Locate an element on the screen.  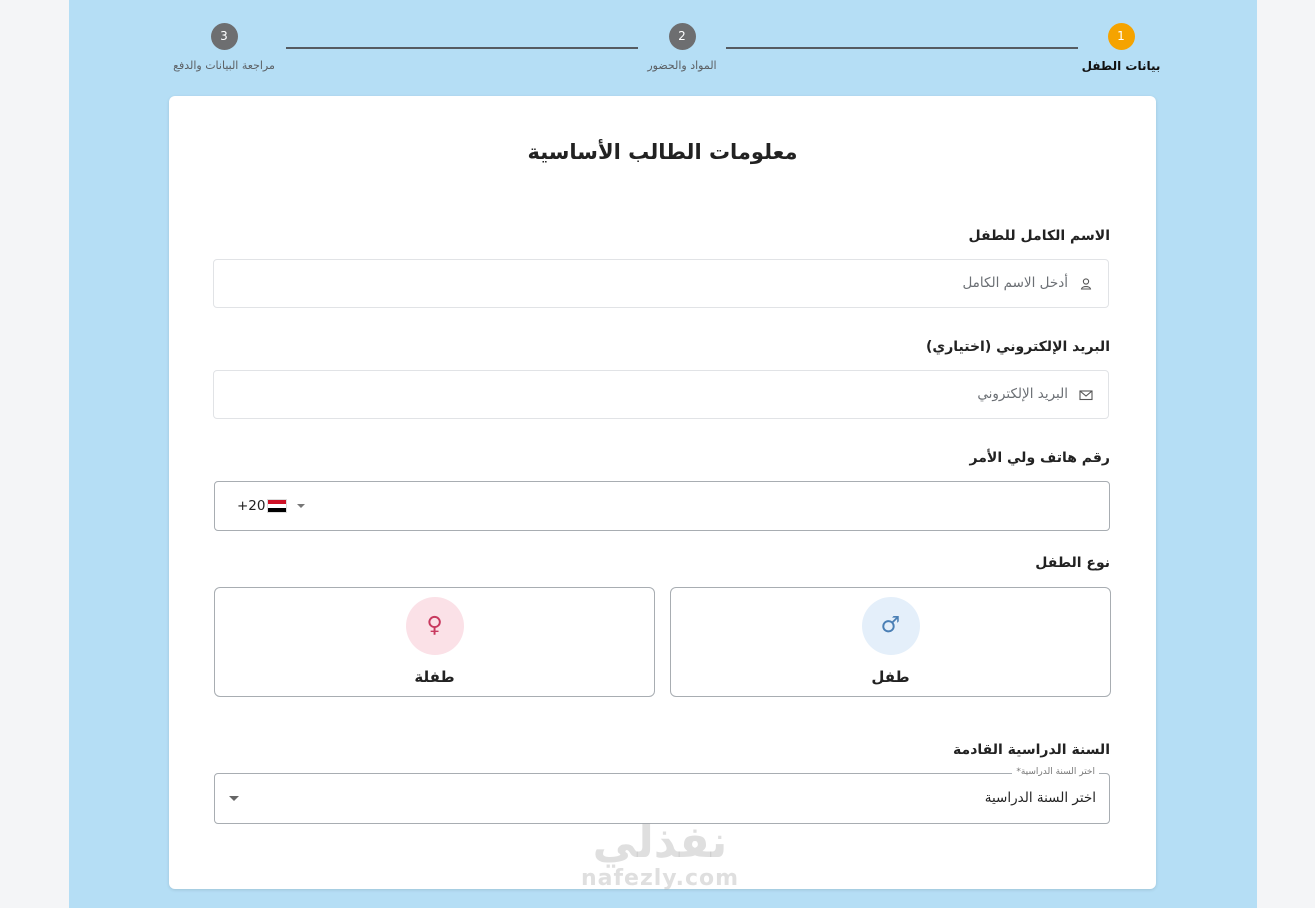
gender-option-boy: ♂ طفل is located at coordinates (890, 642).